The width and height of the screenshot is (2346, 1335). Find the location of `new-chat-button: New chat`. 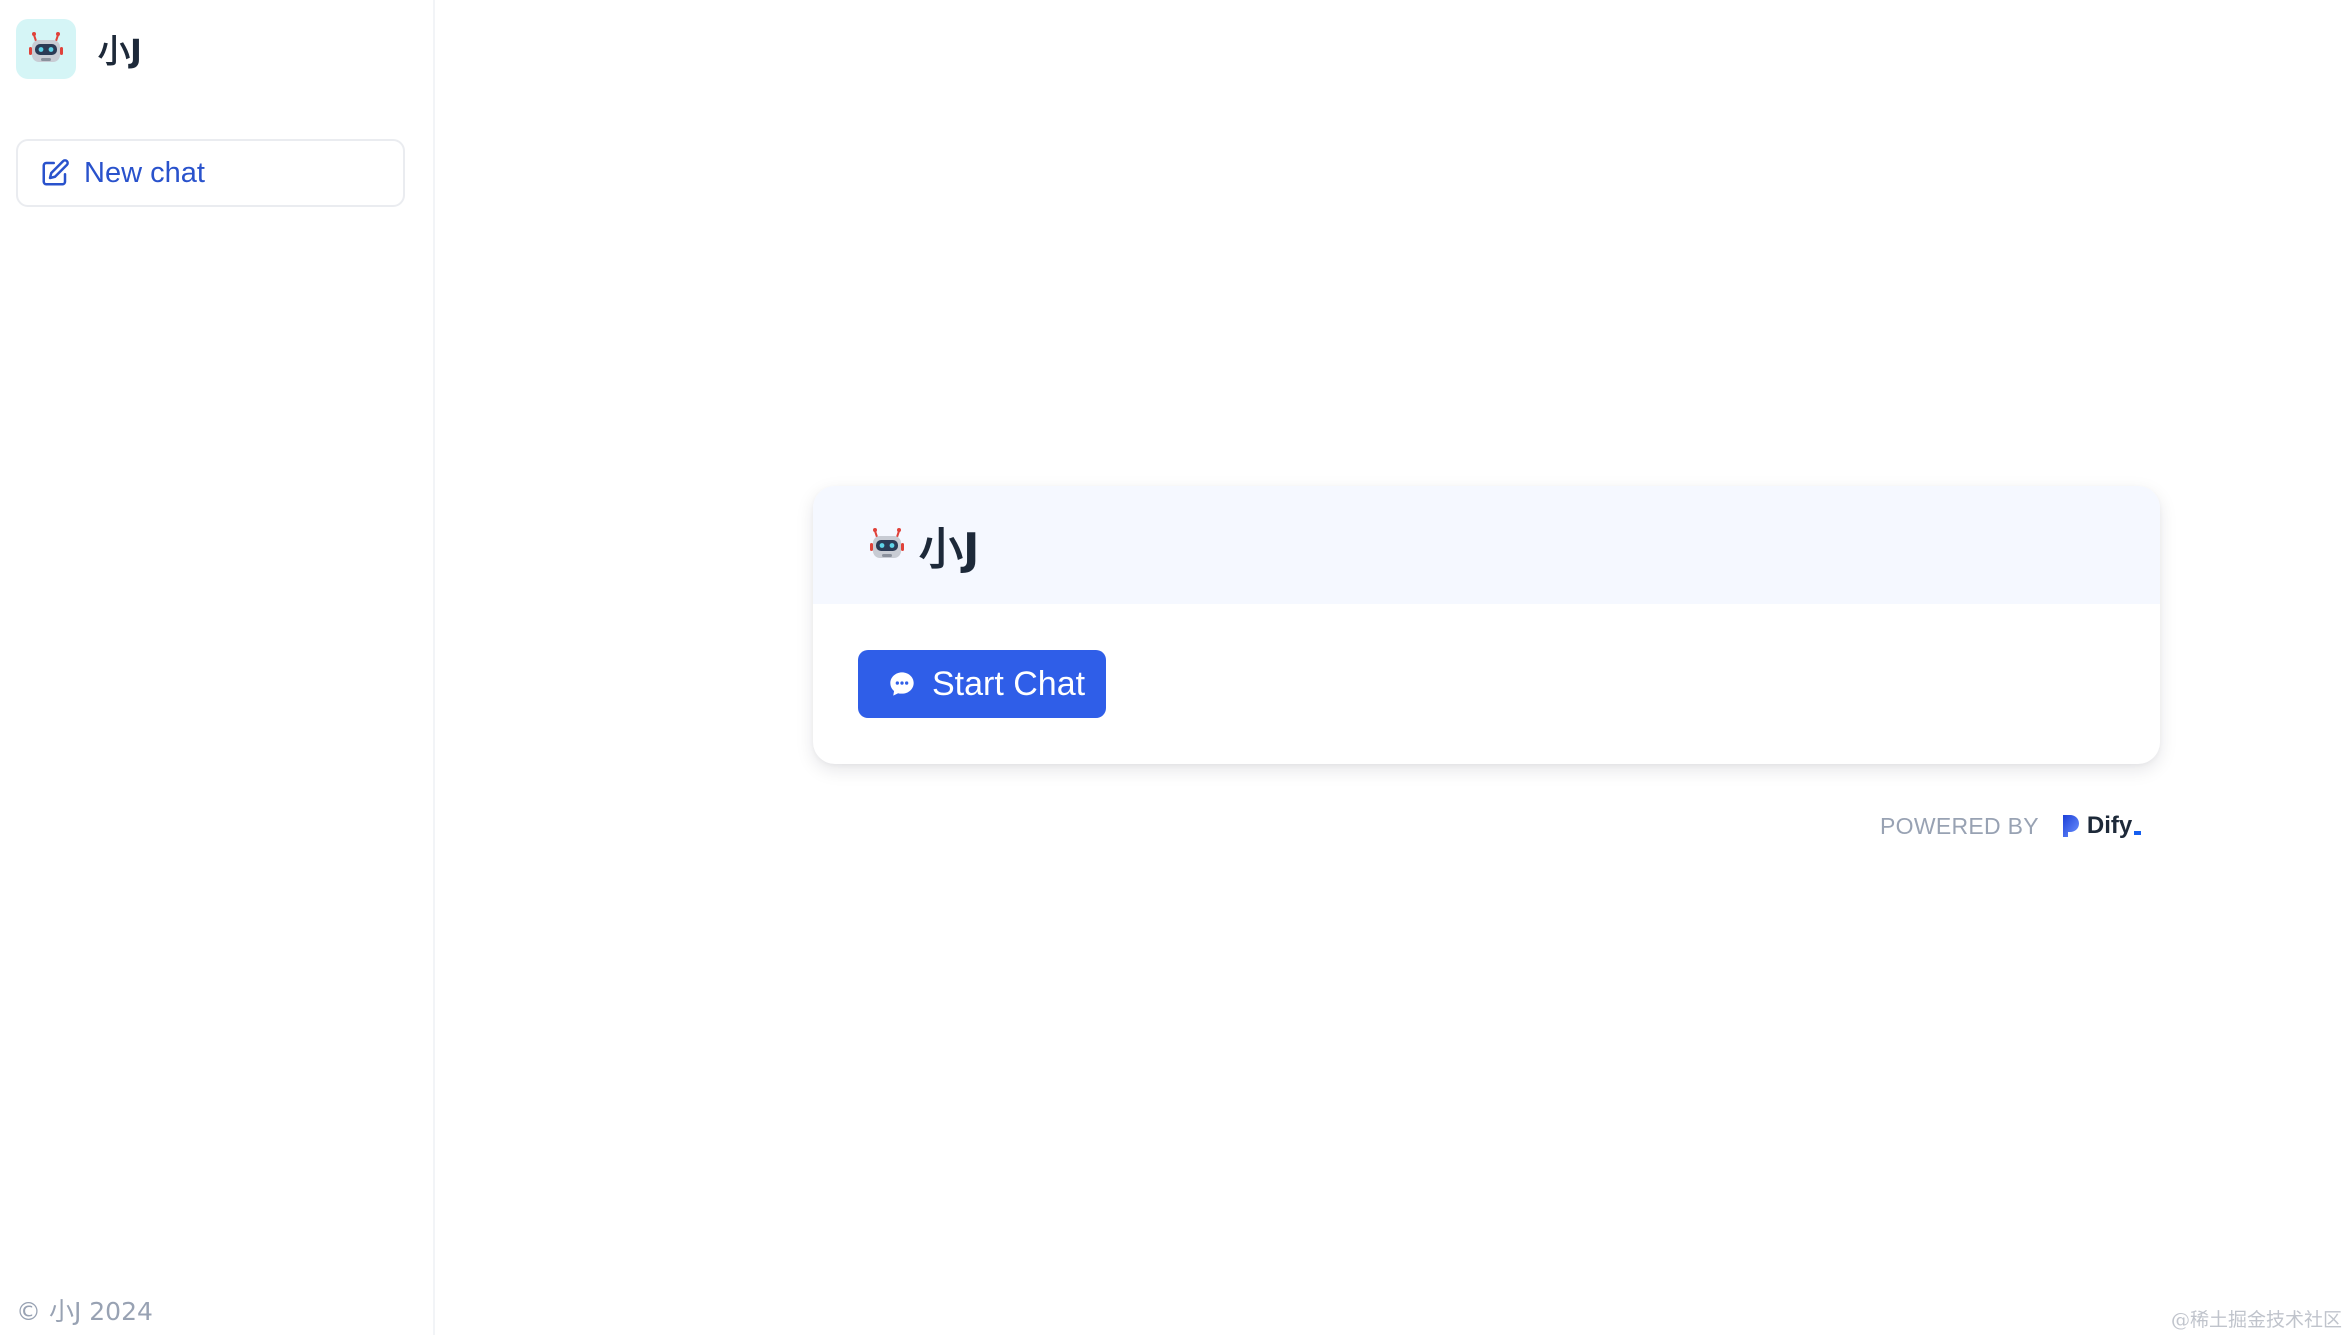

new-chat-button: New chat is located at coordinates (210, 173).